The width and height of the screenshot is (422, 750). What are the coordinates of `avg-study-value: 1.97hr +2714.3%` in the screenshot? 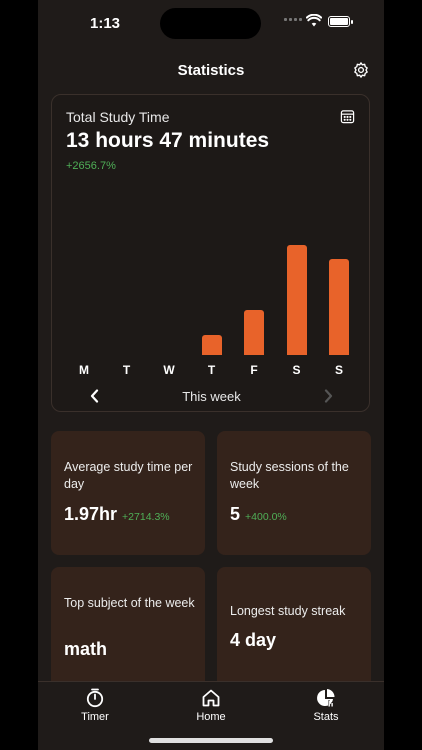 It's located at (117, 514).